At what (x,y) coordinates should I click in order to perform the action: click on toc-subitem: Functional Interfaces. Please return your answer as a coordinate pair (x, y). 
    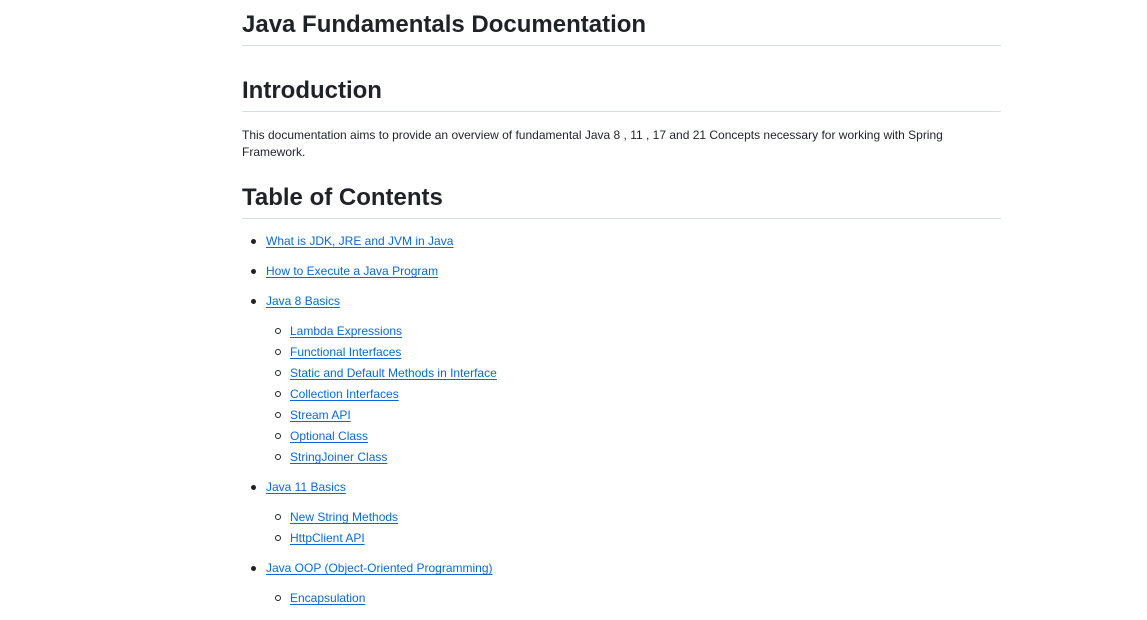
    Looking at the image, I should click on (633, 352).